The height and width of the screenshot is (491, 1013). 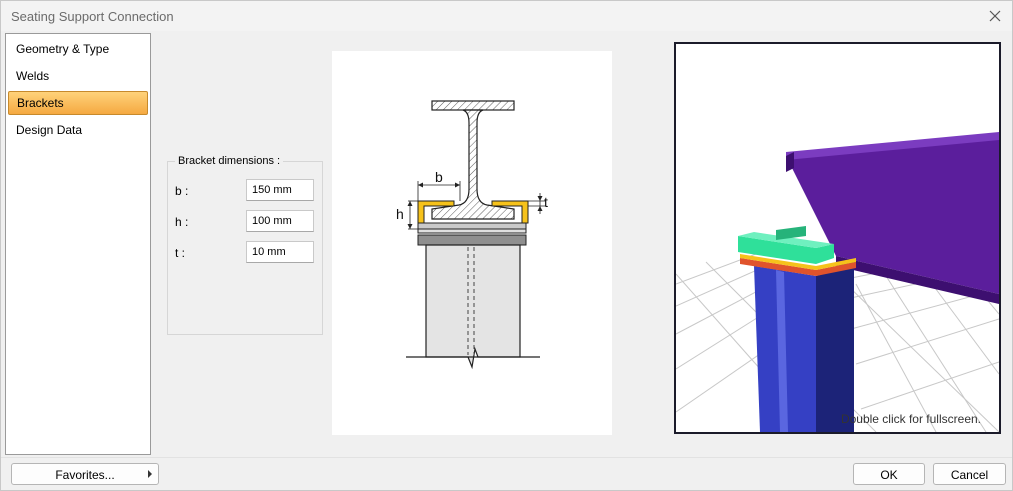 I want to click on h-label: h :, so click(x=182, y=222).